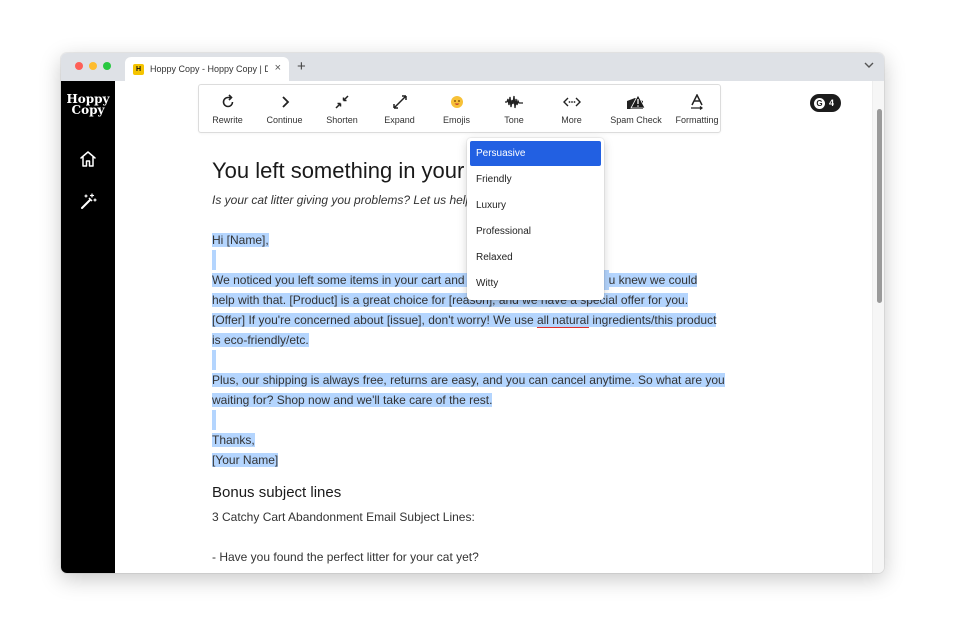  What do you see at coordinates (514, 120) in the screenshot?
I see `tone-label: Tone` at bounding box center [514, 120].